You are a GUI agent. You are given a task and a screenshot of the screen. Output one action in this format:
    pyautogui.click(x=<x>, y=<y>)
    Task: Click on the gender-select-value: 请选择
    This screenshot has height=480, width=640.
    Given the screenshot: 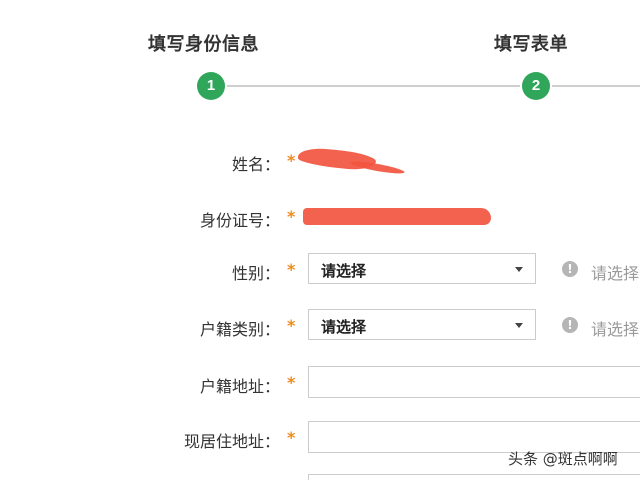 What is the action you would take?
    pyautogui.click(x=344, y=271)
    